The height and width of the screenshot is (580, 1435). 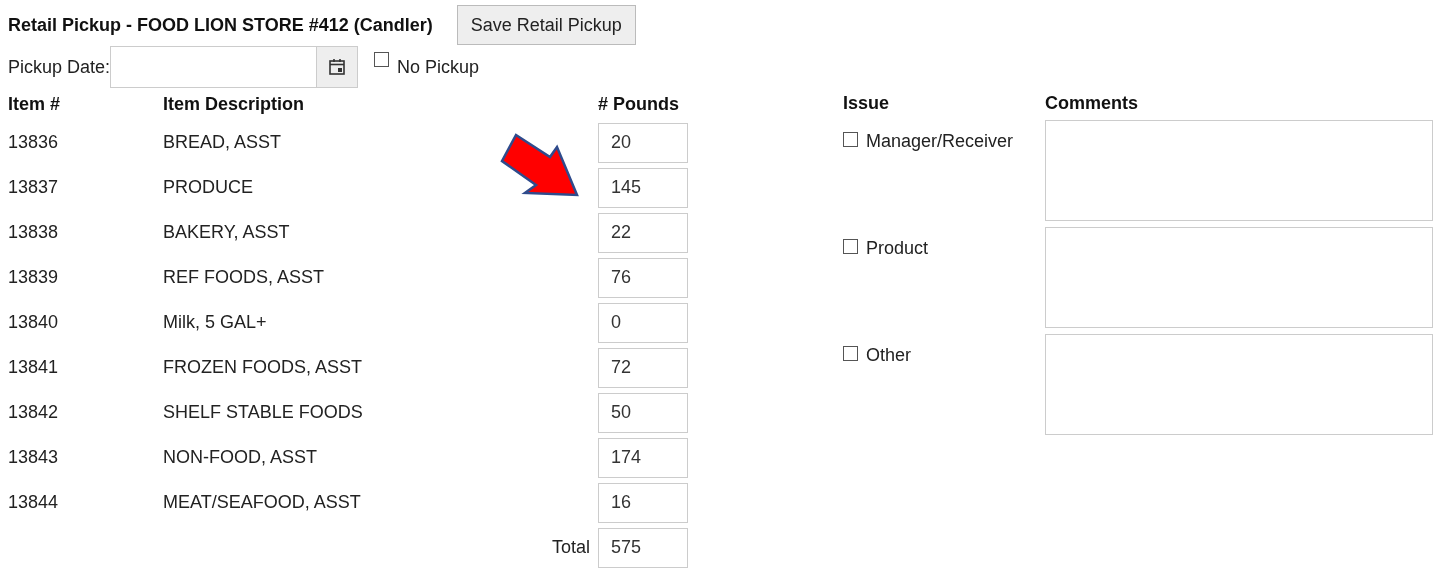 What do you see at coordinates (34, 232) in the screenshot?
I see `table-cell-text: 13838` at bounding box center [34, 232].